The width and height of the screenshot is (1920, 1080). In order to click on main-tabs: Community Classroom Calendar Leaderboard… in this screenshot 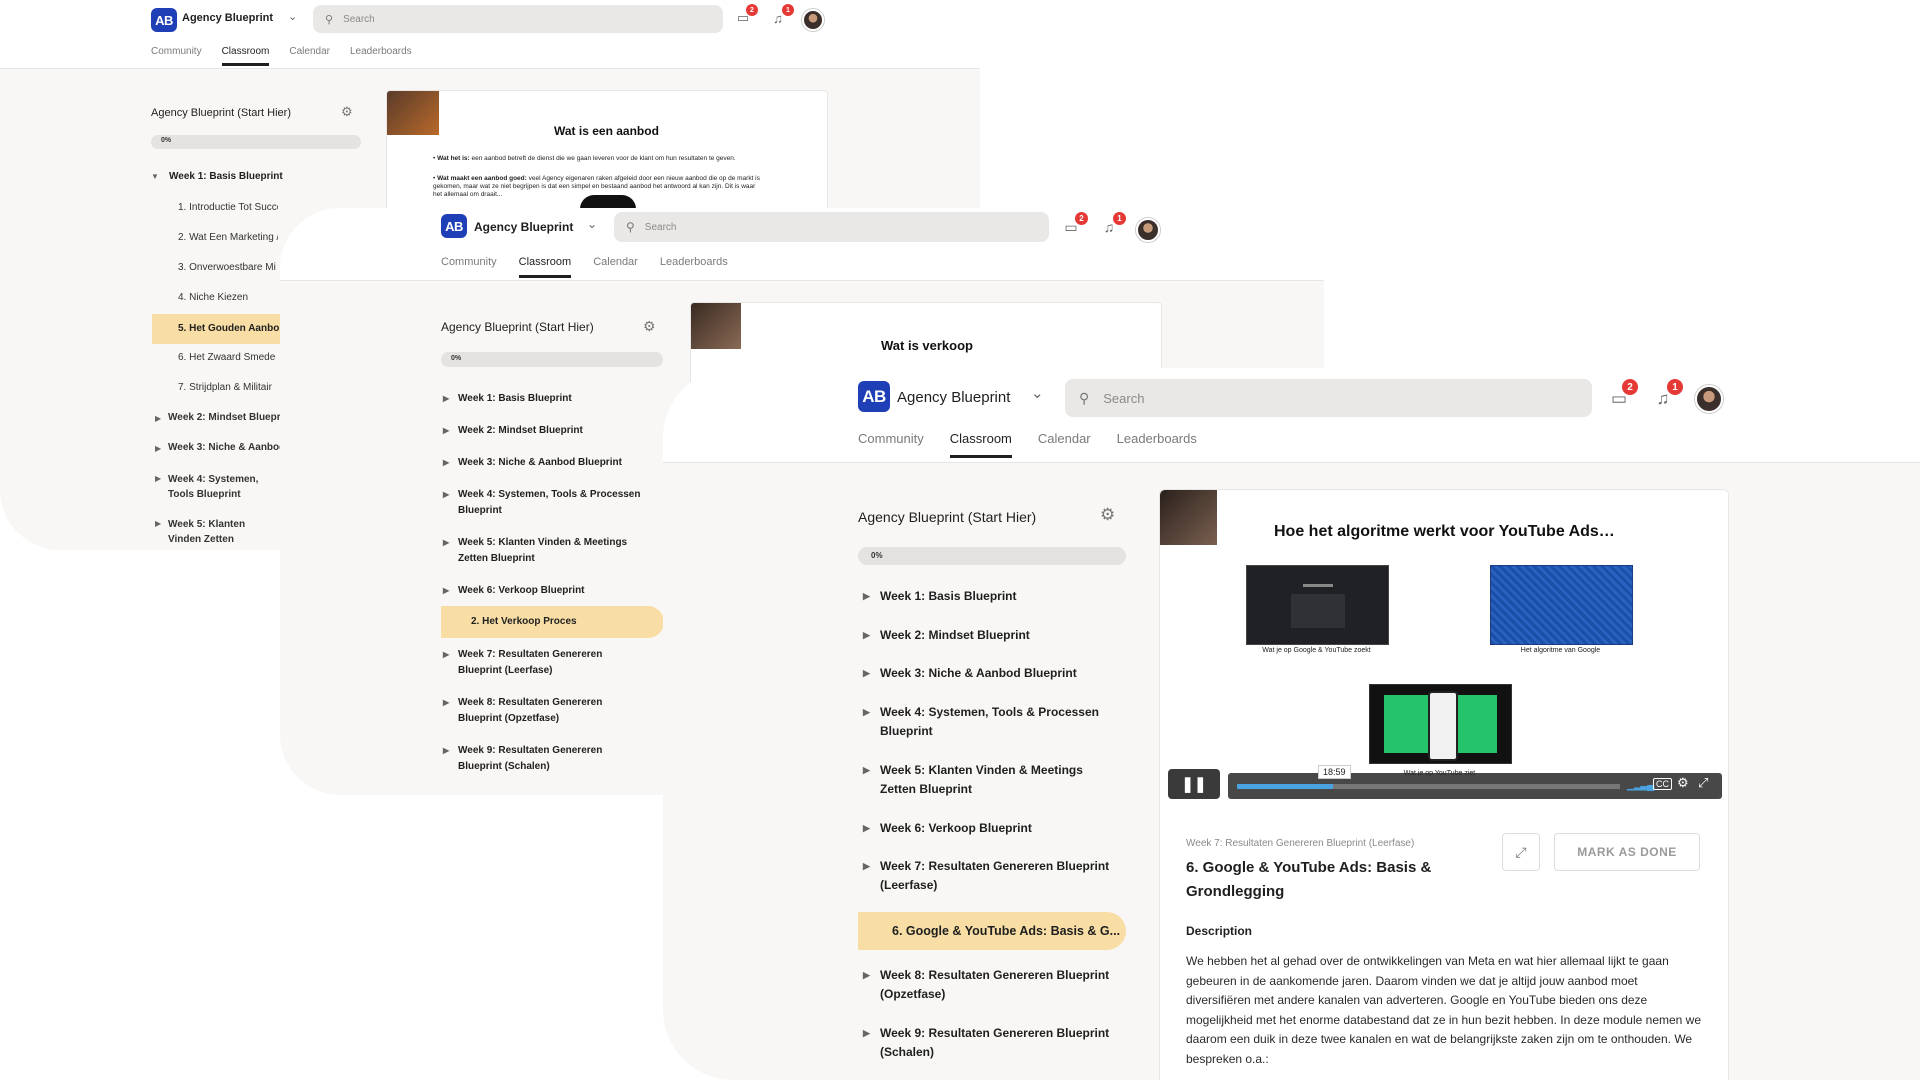, I will do `click(584, 267)`.